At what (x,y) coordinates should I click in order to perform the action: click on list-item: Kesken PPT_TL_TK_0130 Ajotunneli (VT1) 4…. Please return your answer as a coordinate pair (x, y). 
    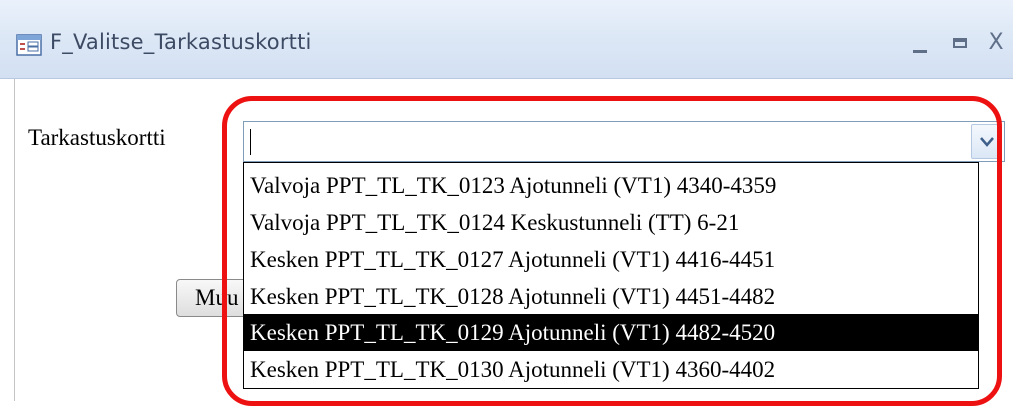
    Looking at the image, I should click on (611, 369).